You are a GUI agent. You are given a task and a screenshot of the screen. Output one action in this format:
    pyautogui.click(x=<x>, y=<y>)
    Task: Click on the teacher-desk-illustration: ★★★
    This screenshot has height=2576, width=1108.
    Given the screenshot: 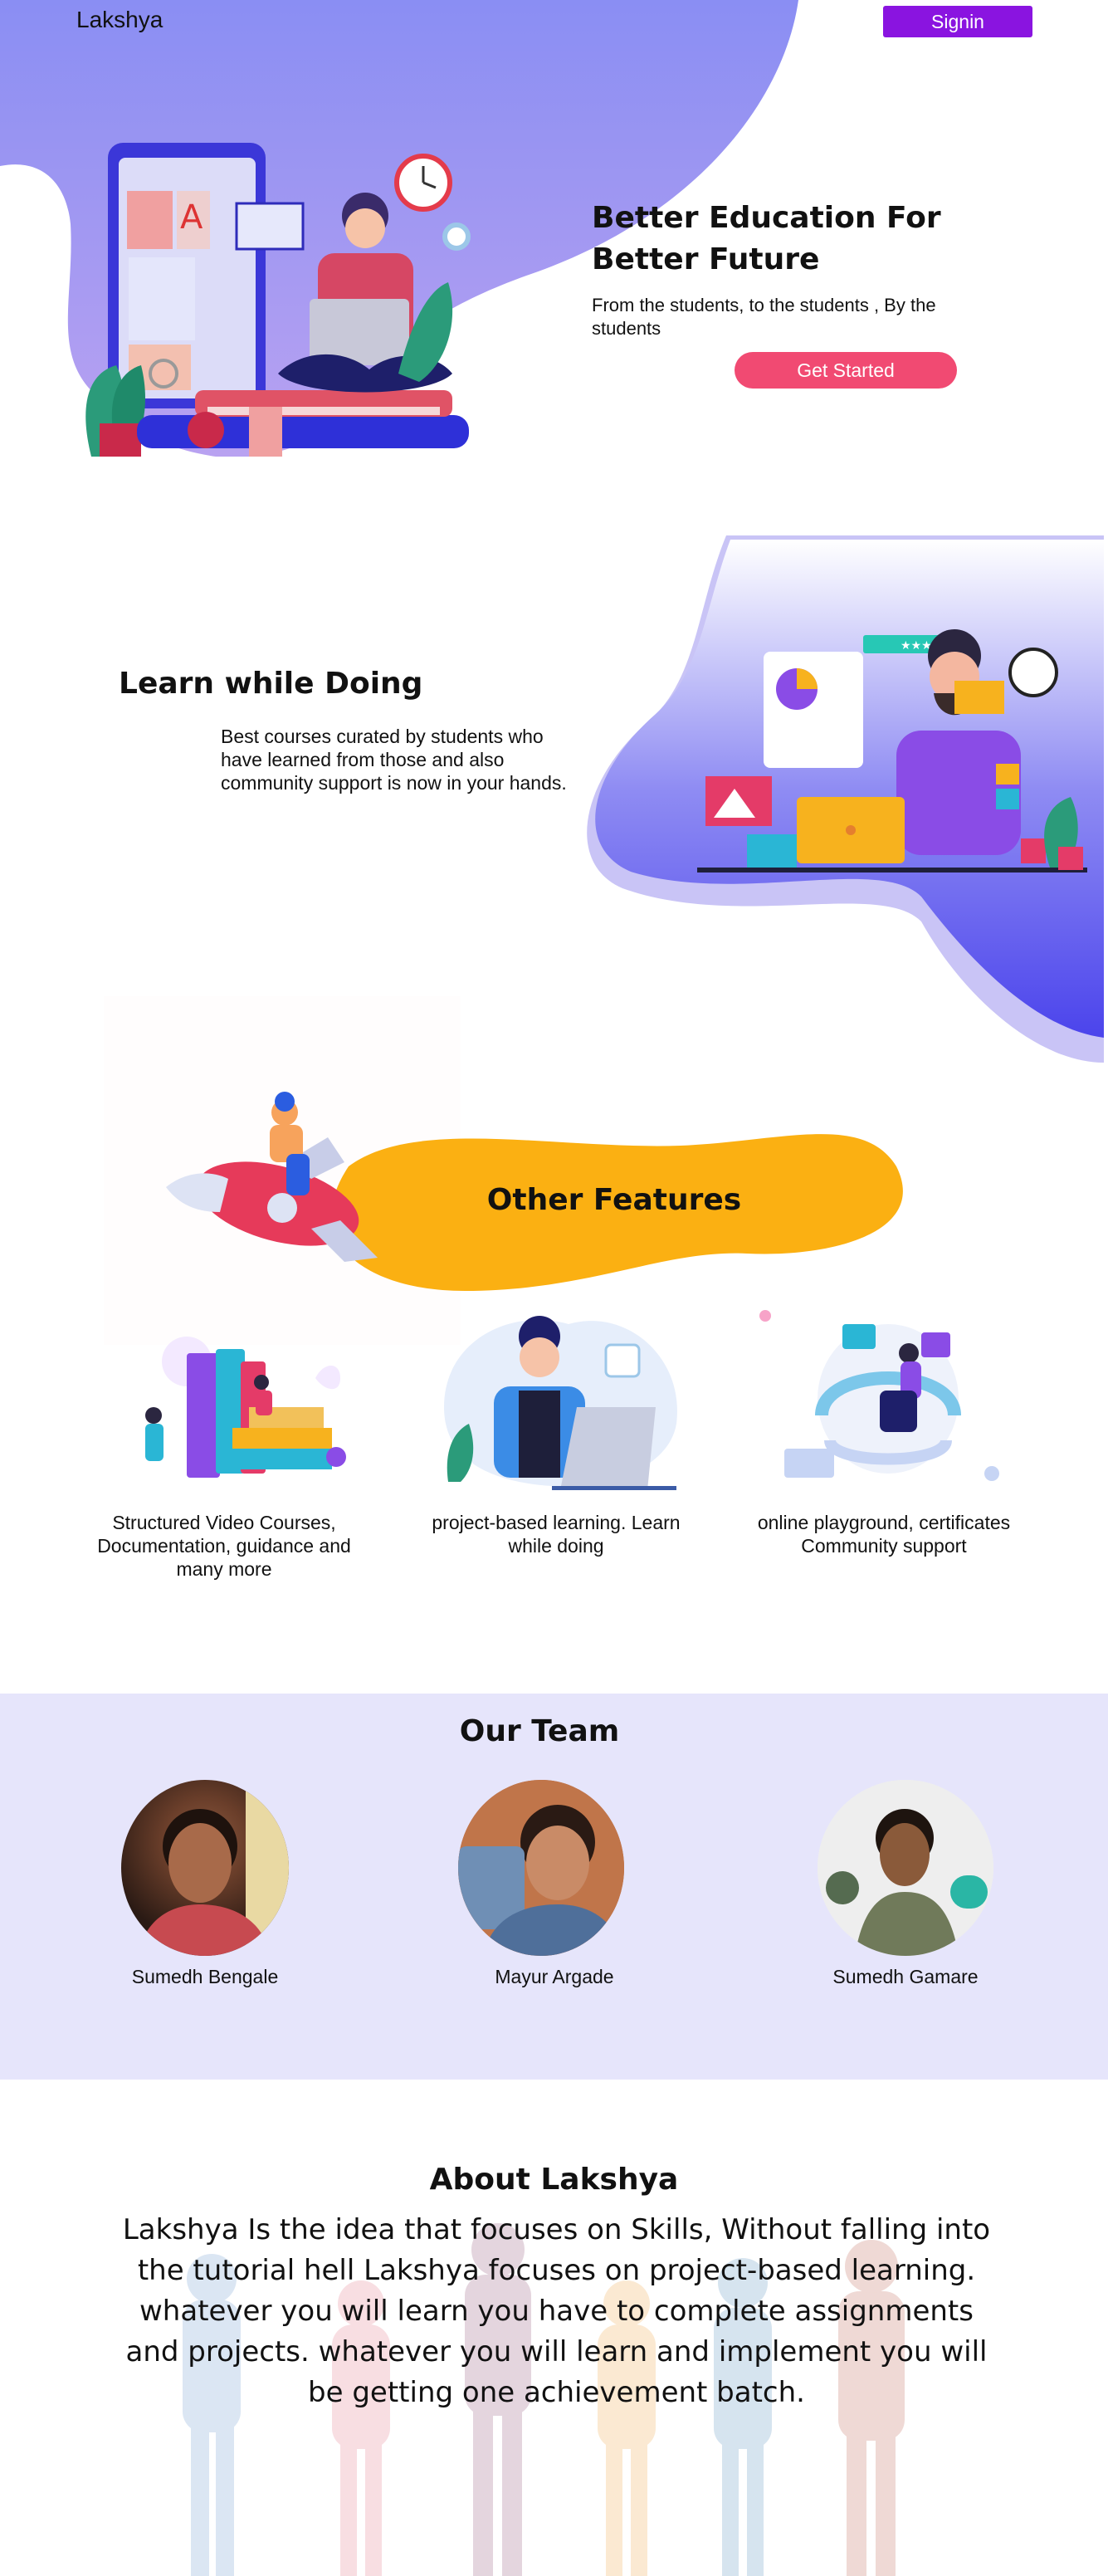 What is the action you would take?
    pyautogui.click(x=892, y=751)
    